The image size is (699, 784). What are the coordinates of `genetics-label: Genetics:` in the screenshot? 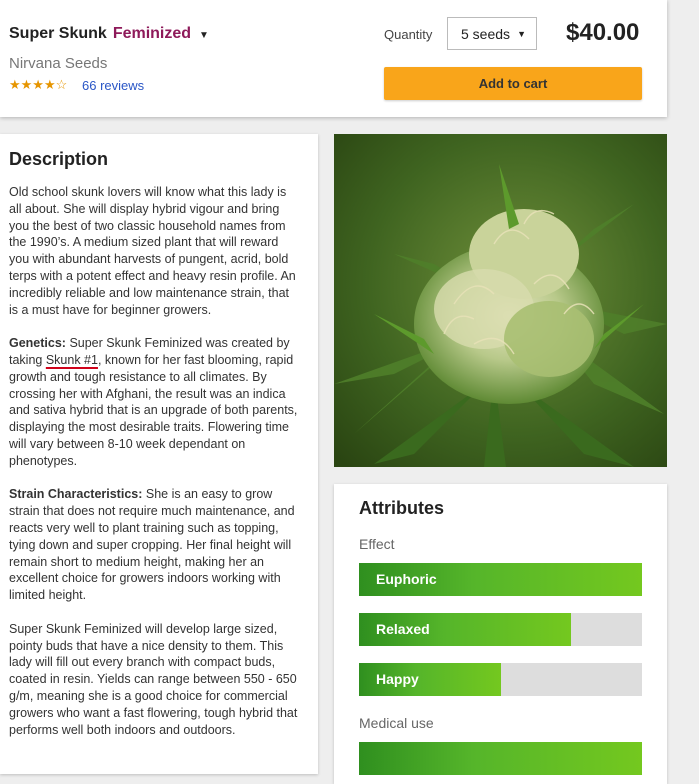 It's located at (37, 343).